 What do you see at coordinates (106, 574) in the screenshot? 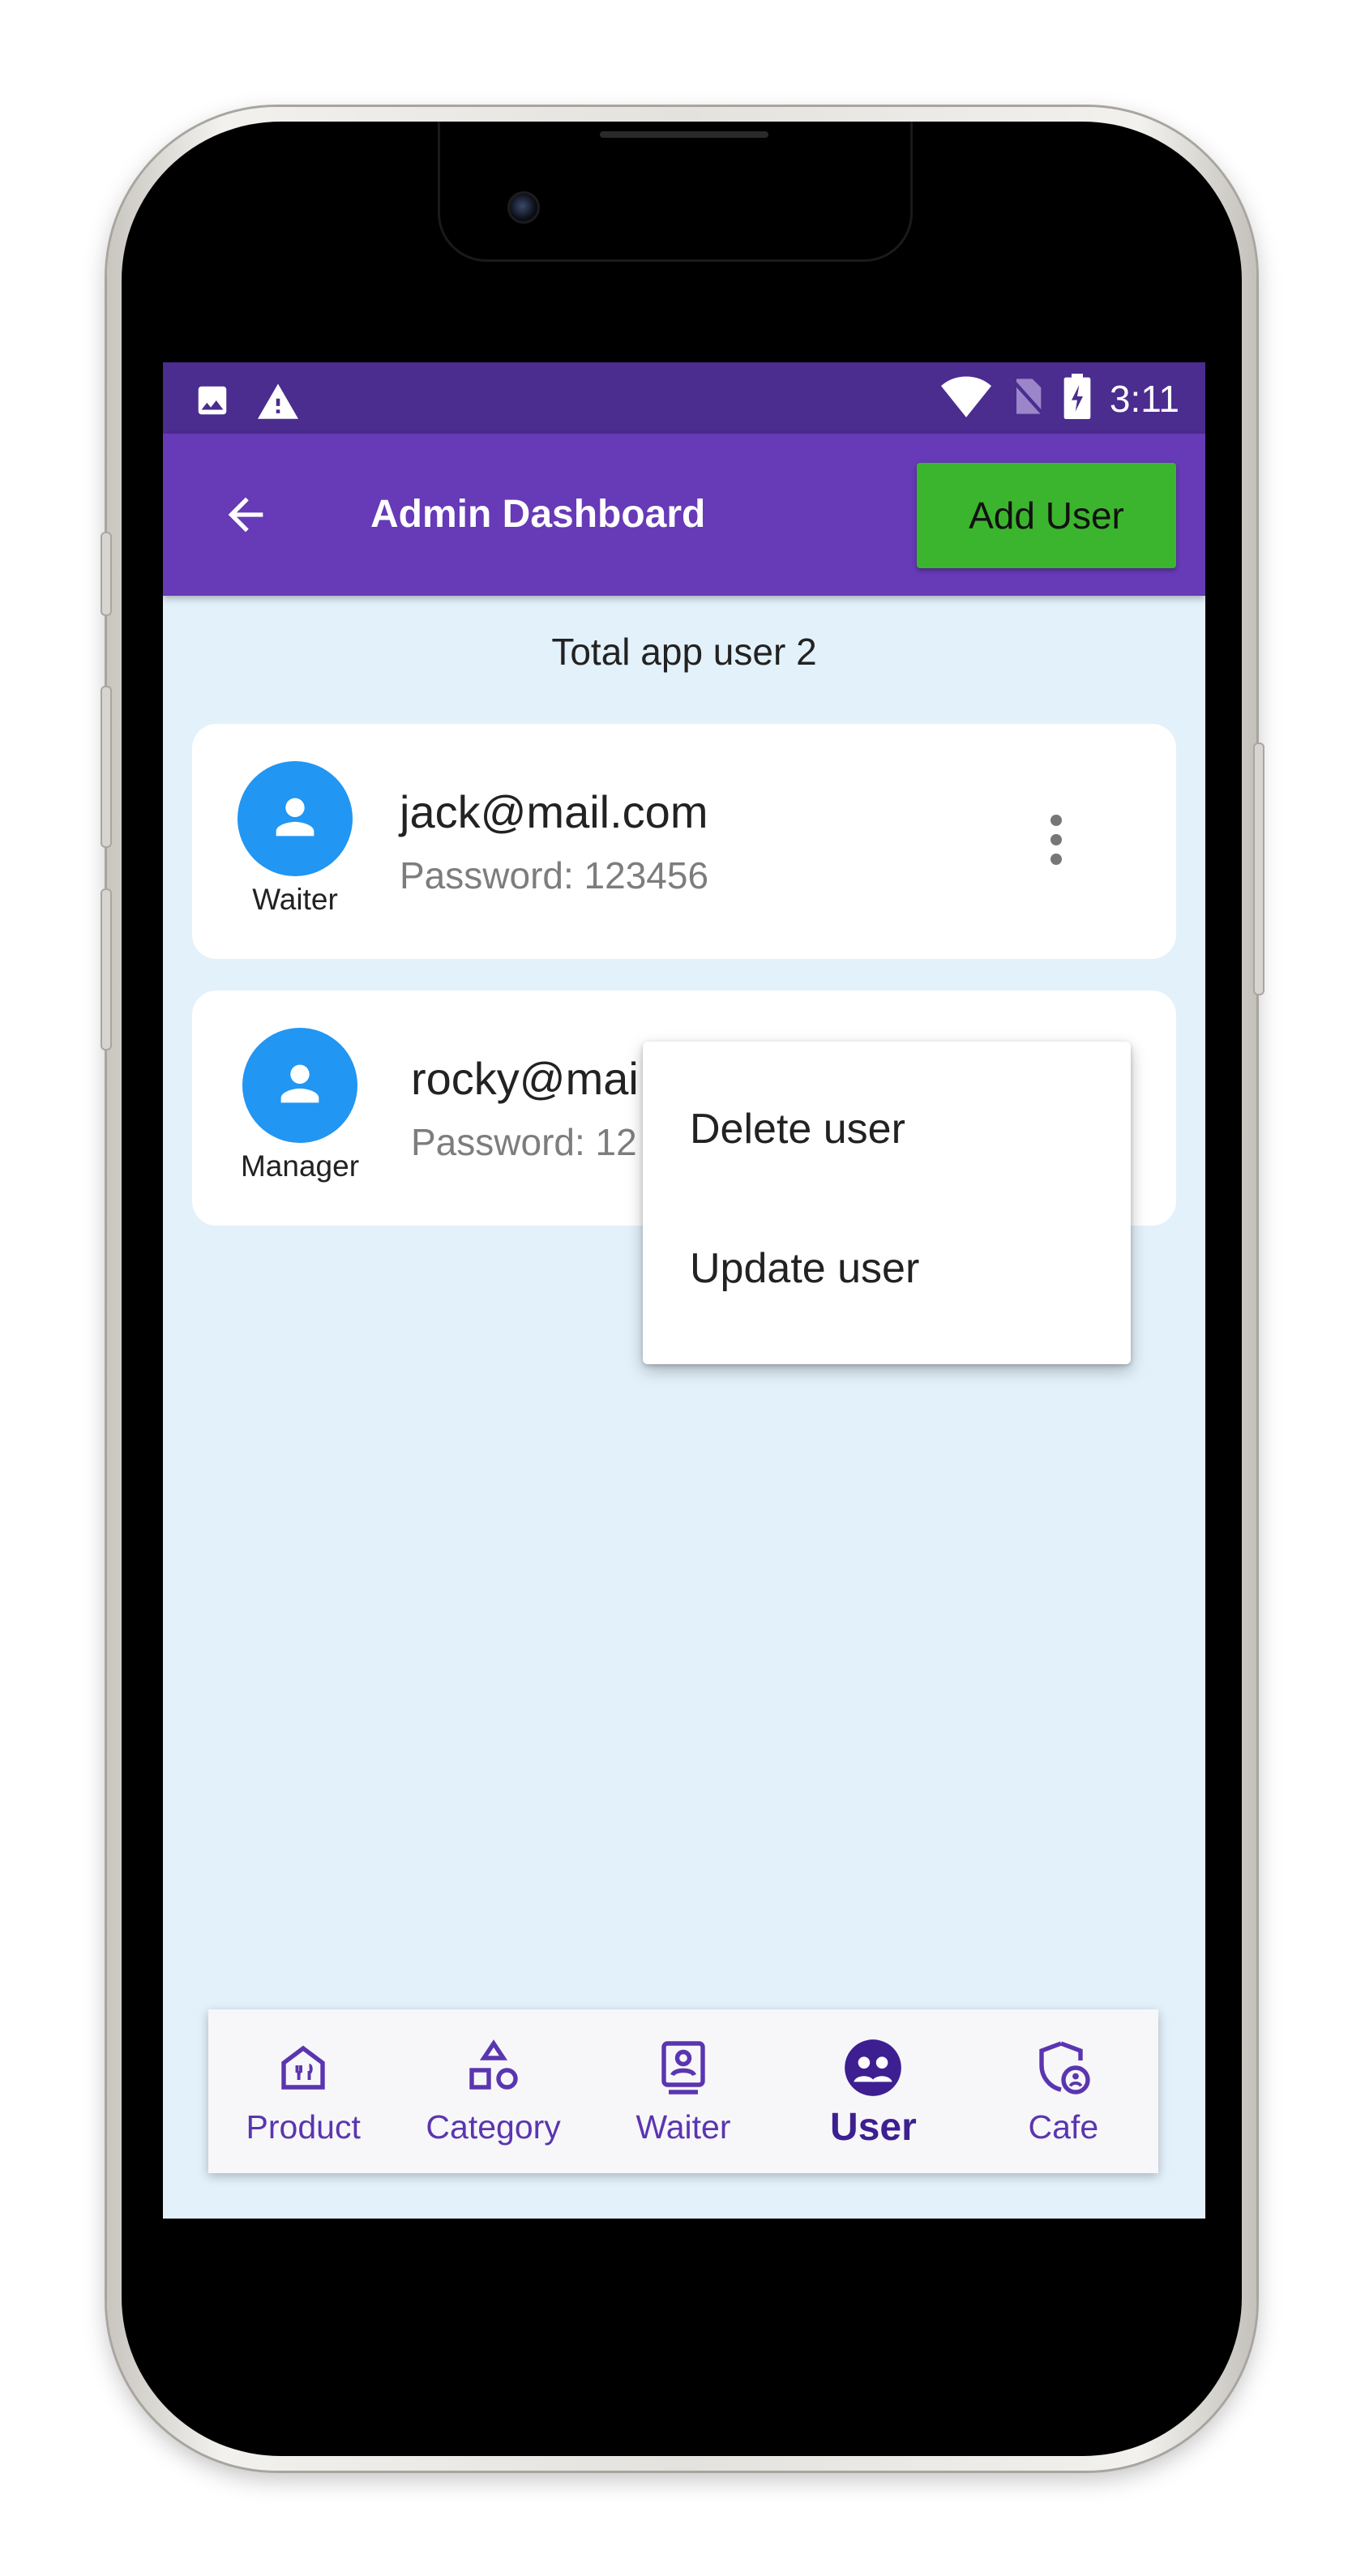
I see `mute-switch` at bounding box center [106, 574].